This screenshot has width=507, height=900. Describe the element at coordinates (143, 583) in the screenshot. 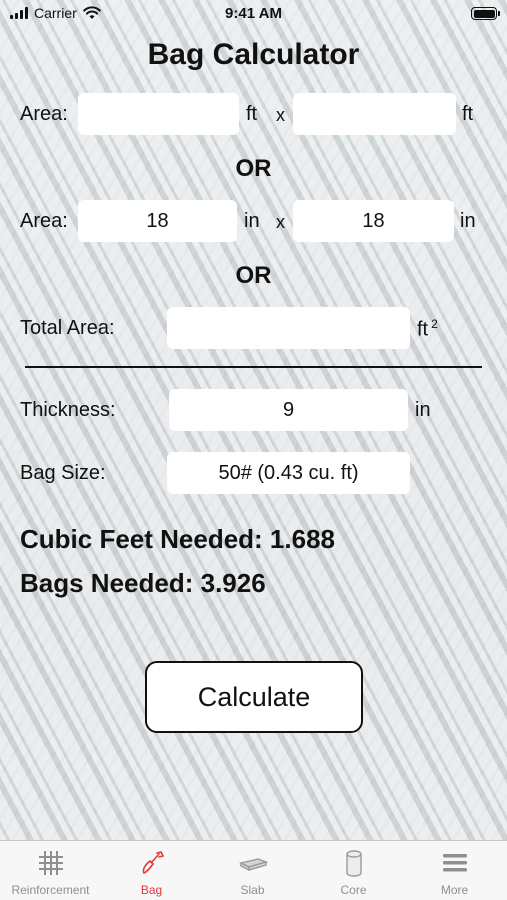

I see `bags-needed-result: Bags Needed: 3.926` at that location.